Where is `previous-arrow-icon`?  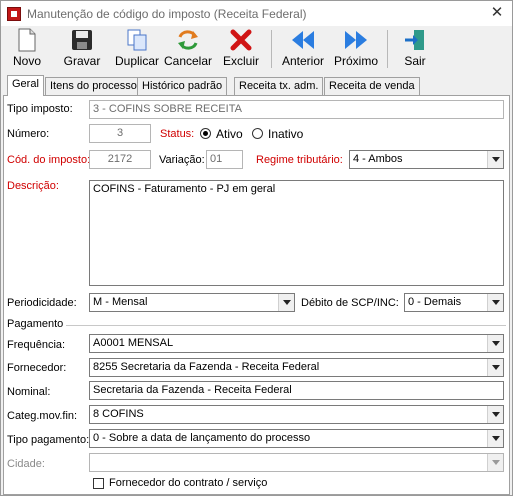 previous-arrow-icon is located at coordinates (303, 40).